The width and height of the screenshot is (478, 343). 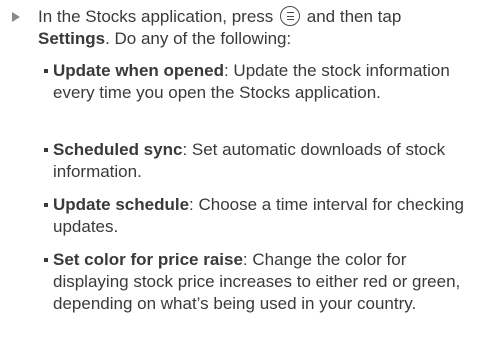 I want to click on instruction-part2: and then tap, so click(x=354, y=16).